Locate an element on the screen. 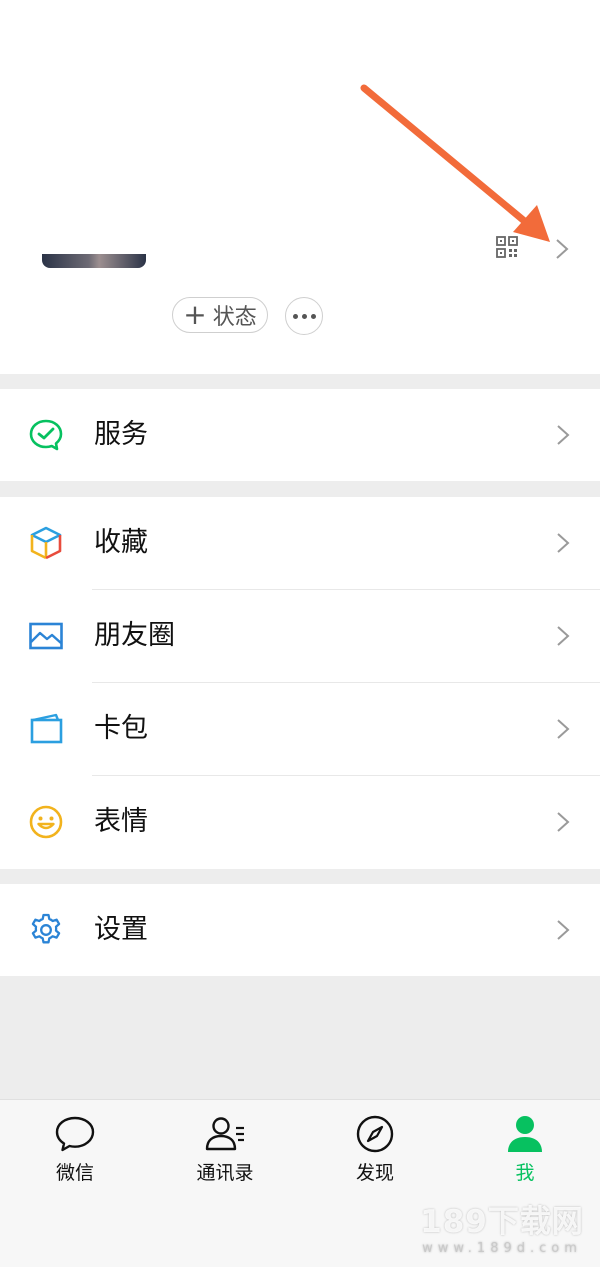 This screenshot has height=1267, width=600. menu-label-services: 服务 is located at coordinates (121, 434).